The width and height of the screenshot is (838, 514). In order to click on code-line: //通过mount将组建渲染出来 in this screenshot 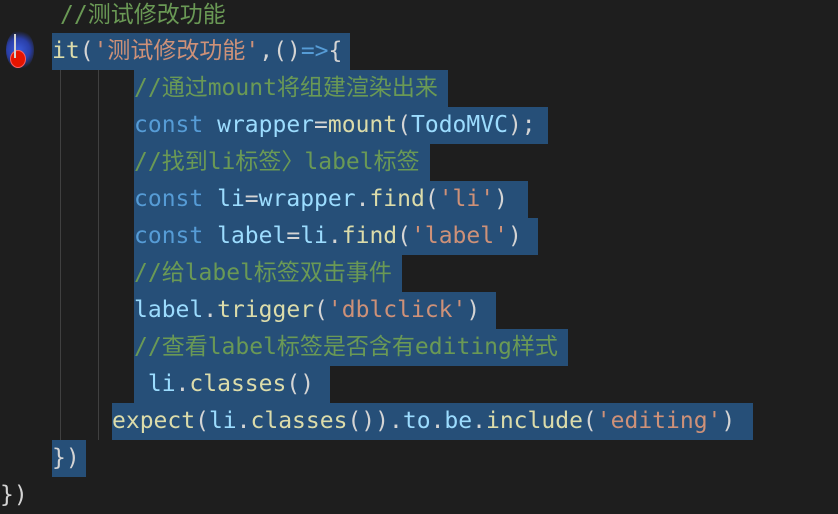, I will do `click(291, 88)`.